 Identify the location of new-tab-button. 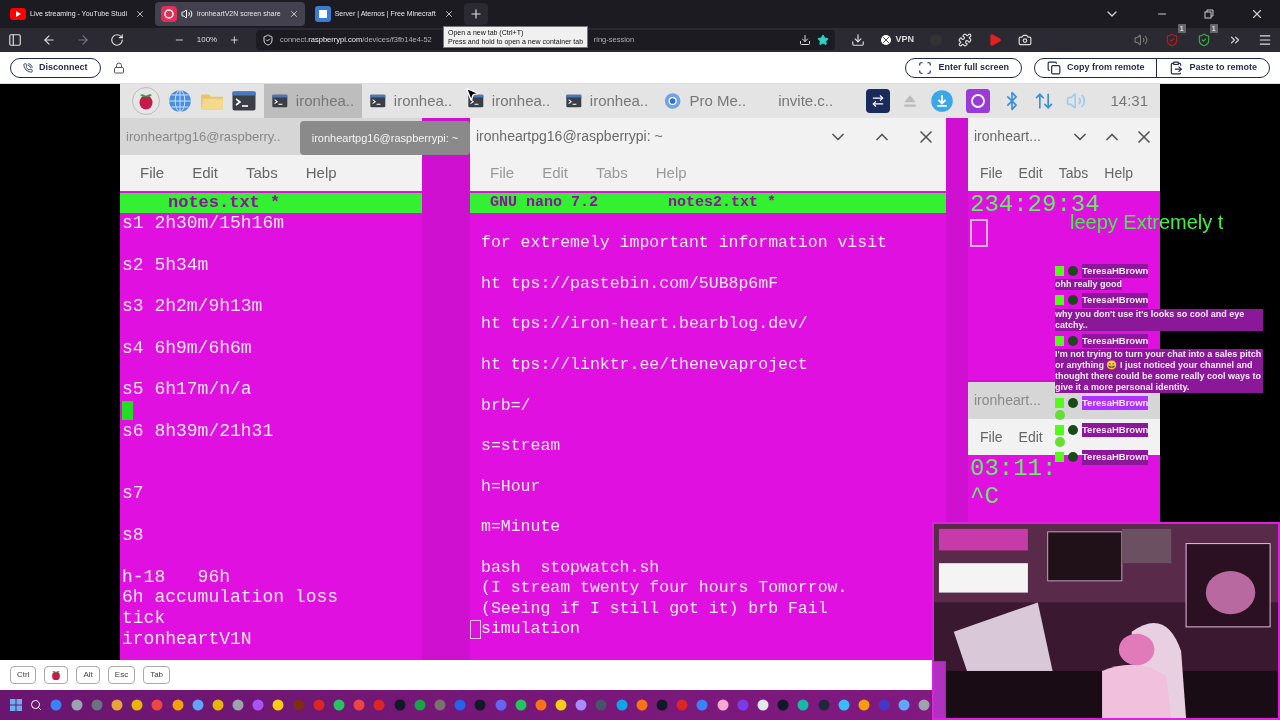
(475, 14).